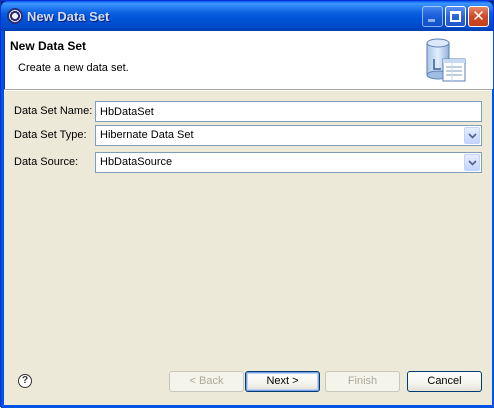  Describe the element at coordinates (25, 381) in the screenshot. I see `help-icon: ?` at that location.